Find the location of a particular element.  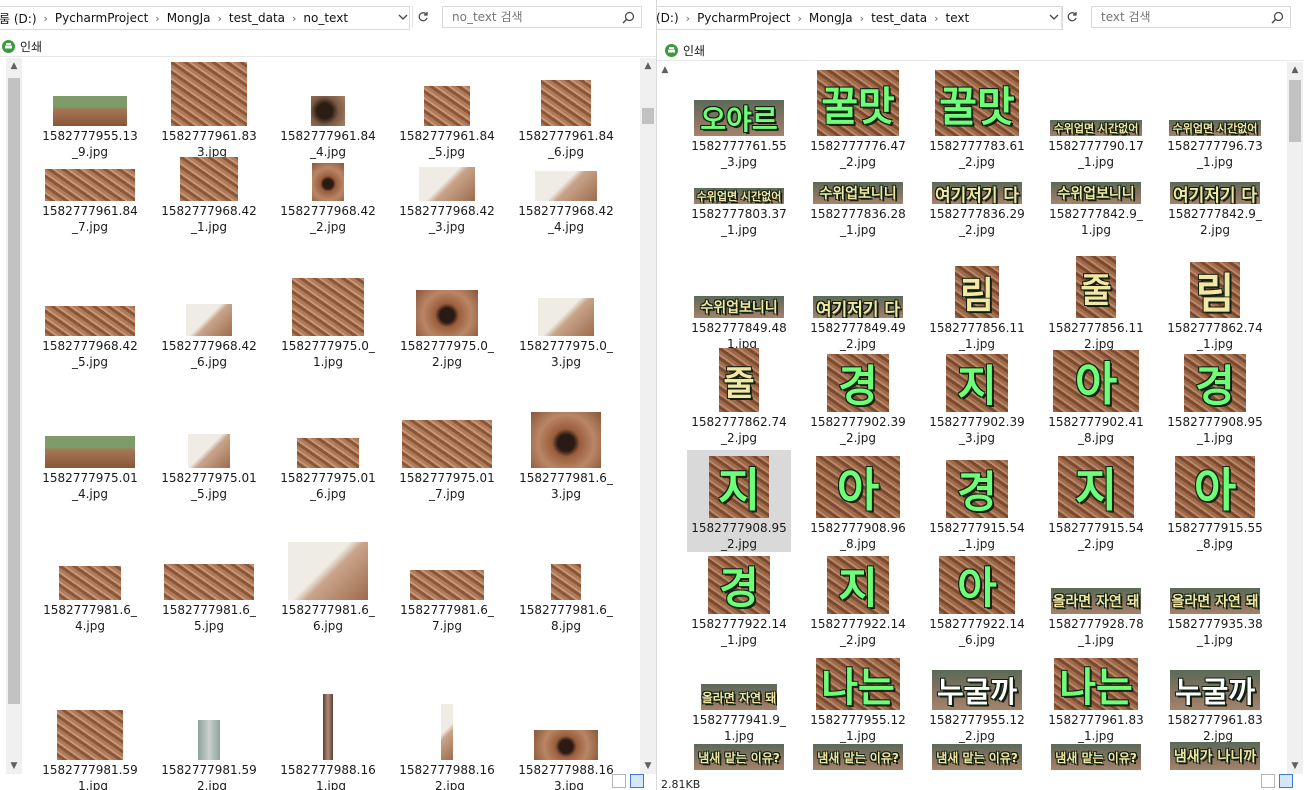

file-item: 지 1582777922.14_2.jpg is located at coordinates (858, 602).